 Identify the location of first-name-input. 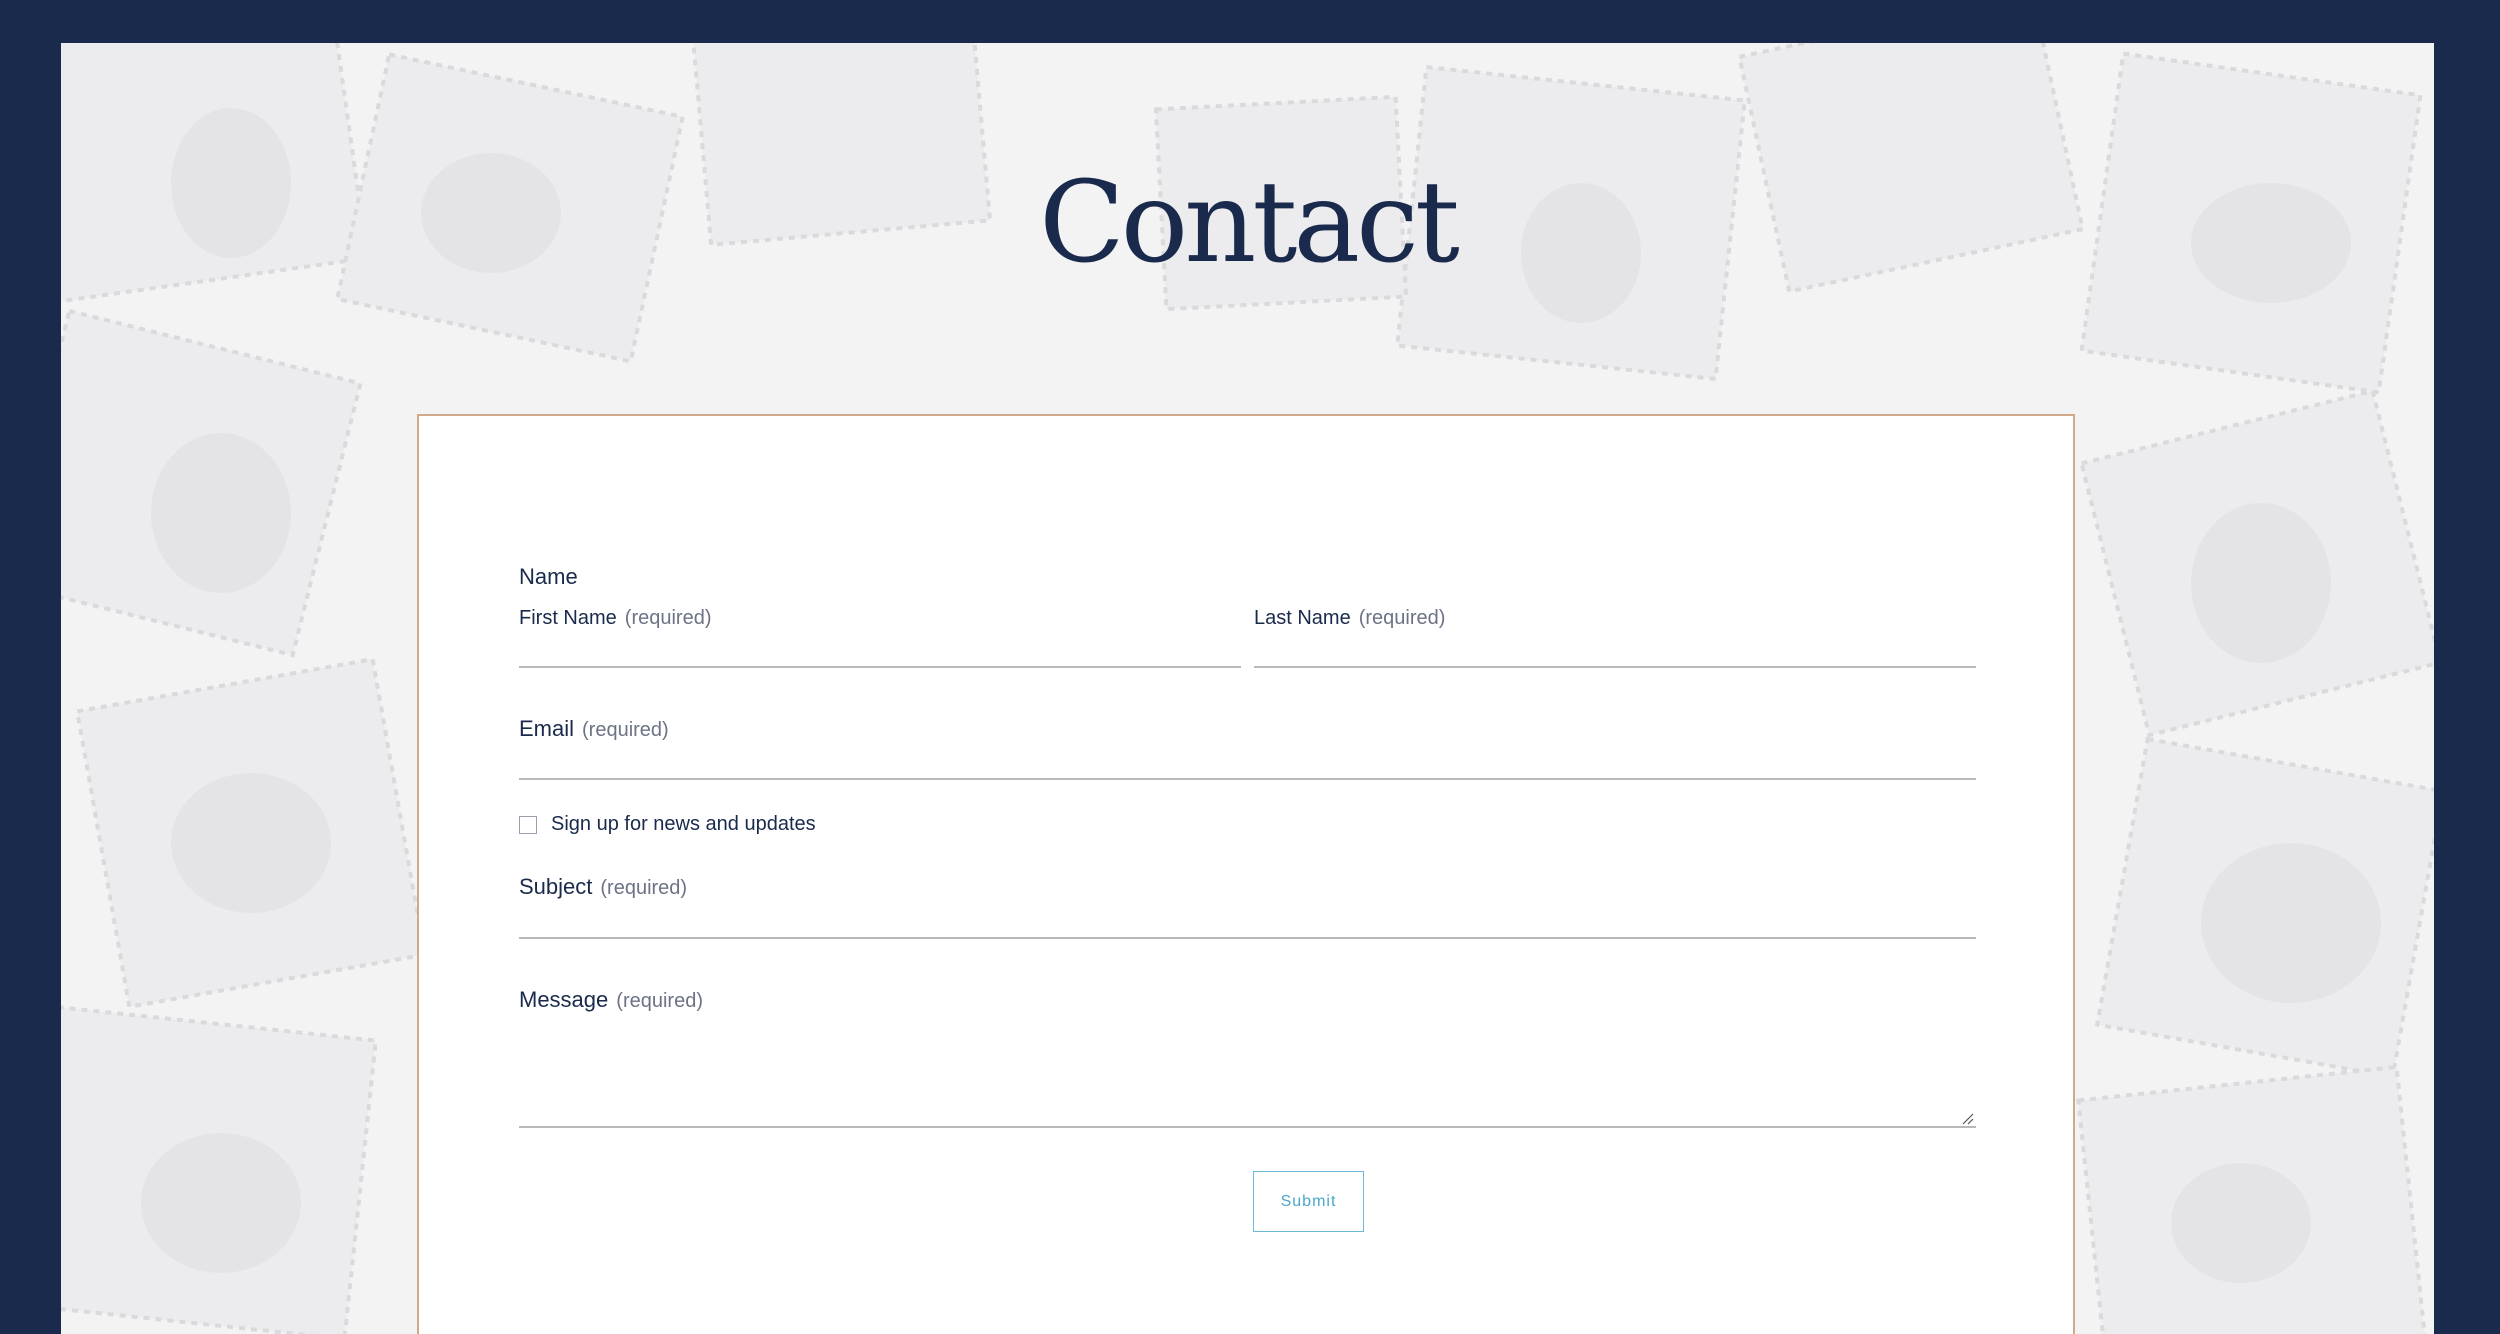
(880, 649).